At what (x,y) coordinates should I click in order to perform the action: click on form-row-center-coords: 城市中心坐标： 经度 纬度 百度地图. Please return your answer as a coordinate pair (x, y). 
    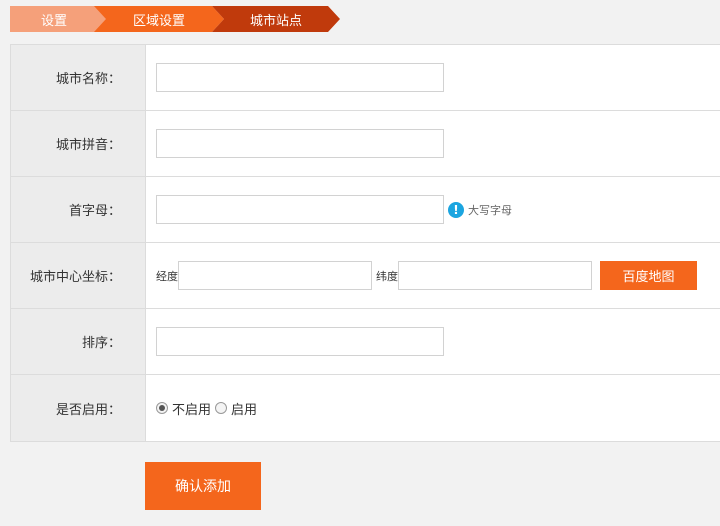
    Looking at the image, I should click on (365, 276).